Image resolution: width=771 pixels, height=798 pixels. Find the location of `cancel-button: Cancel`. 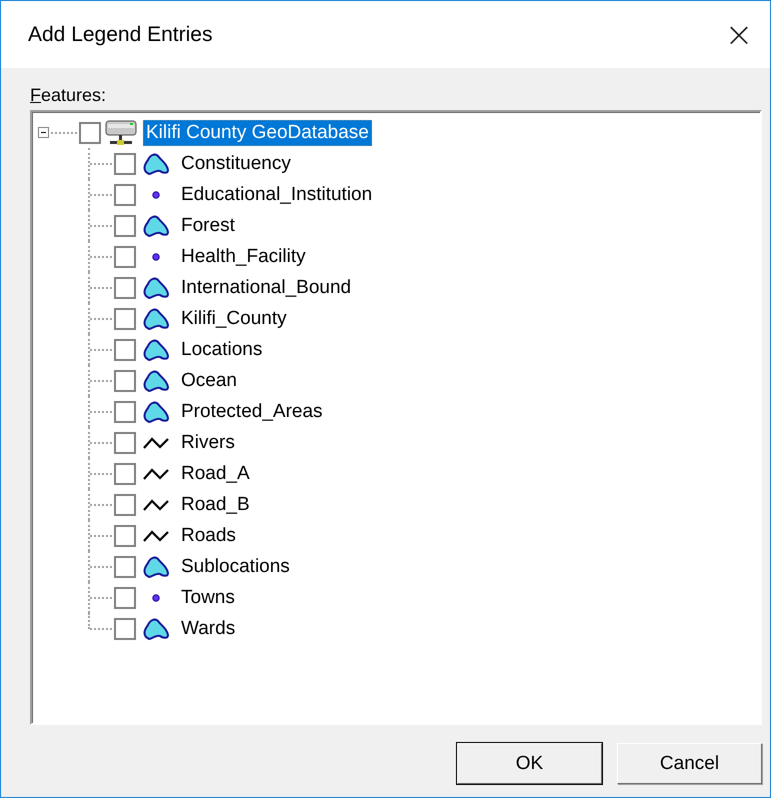

cancel-button: Cancel is located at coordinates (689, 763).